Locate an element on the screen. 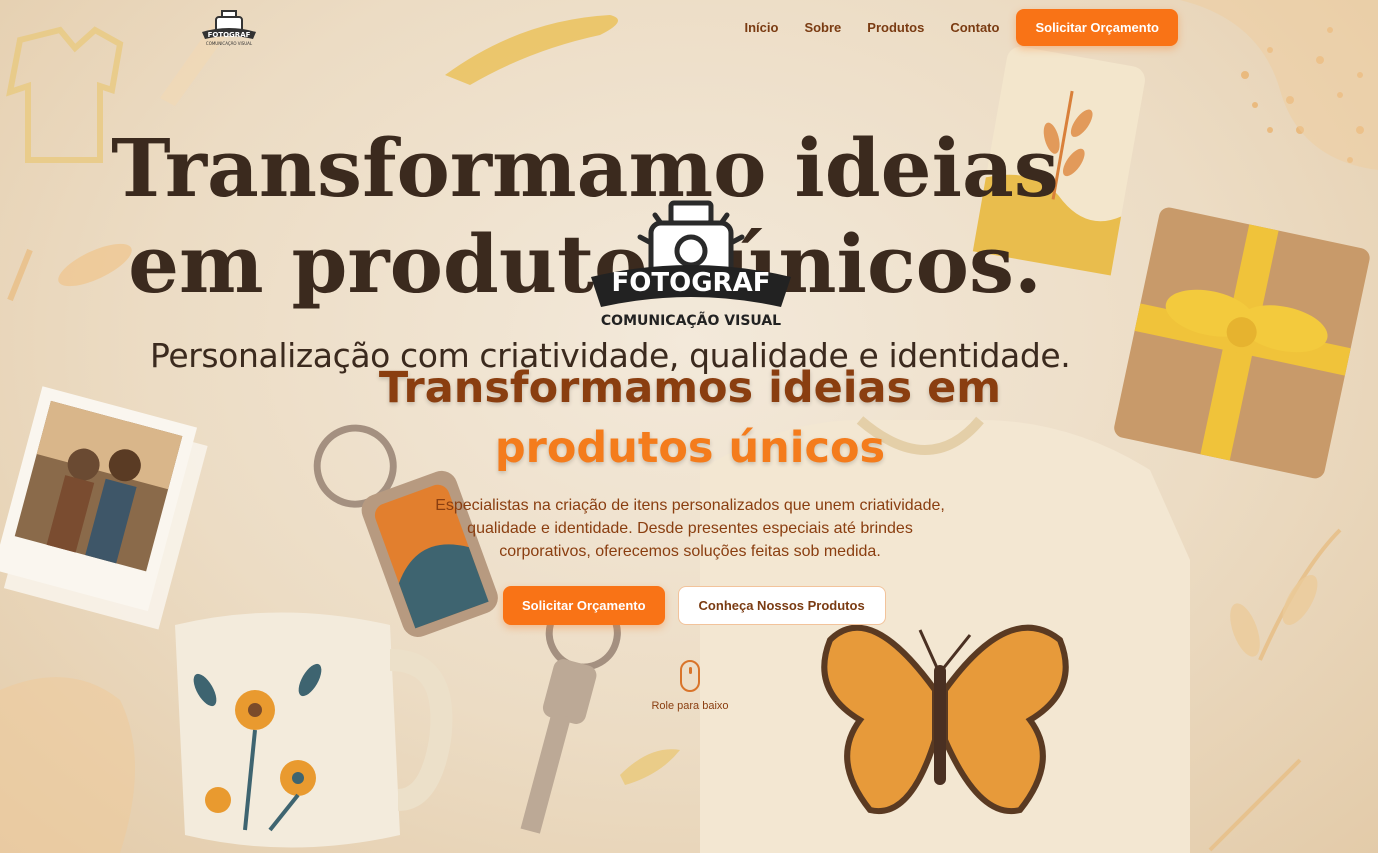 This screenshot has height=853, width=1378. scroll-label: Role para baixo is located at coordinates (690, 706).